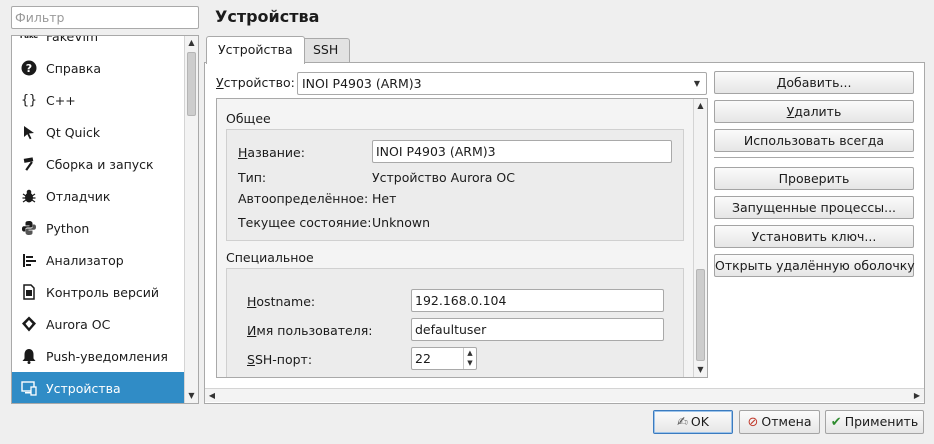  I want to click on ok-hand-icon: ✍, so click(682, 422).